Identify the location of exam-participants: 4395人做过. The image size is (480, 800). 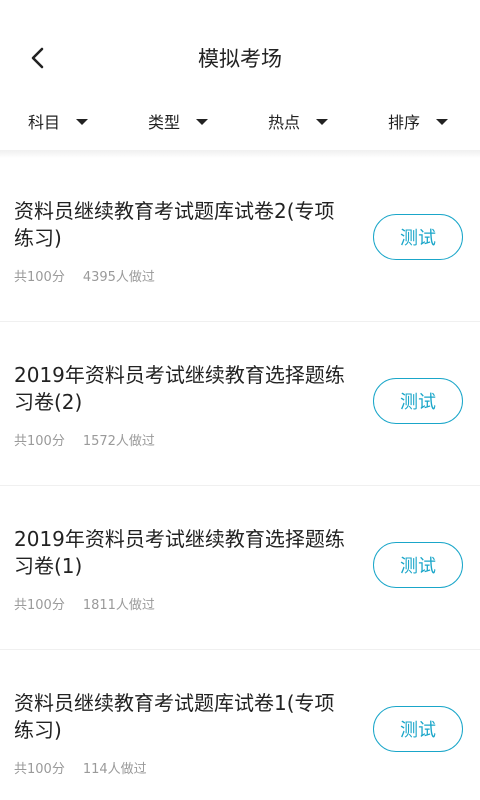
(118, 277).